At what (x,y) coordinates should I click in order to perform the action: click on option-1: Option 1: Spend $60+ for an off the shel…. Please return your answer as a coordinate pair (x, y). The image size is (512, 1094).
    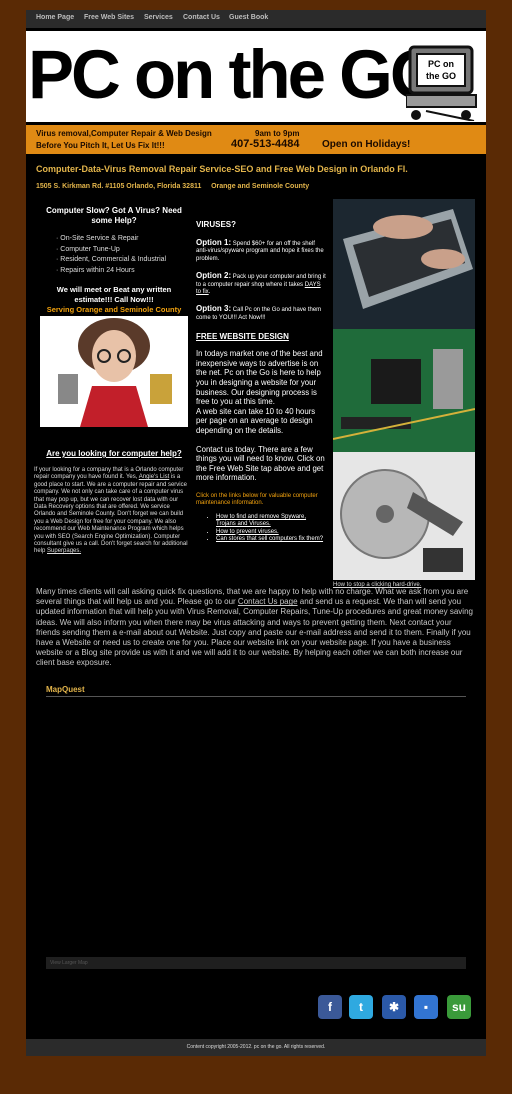
    Looking at the image, I should click on (260, 250).